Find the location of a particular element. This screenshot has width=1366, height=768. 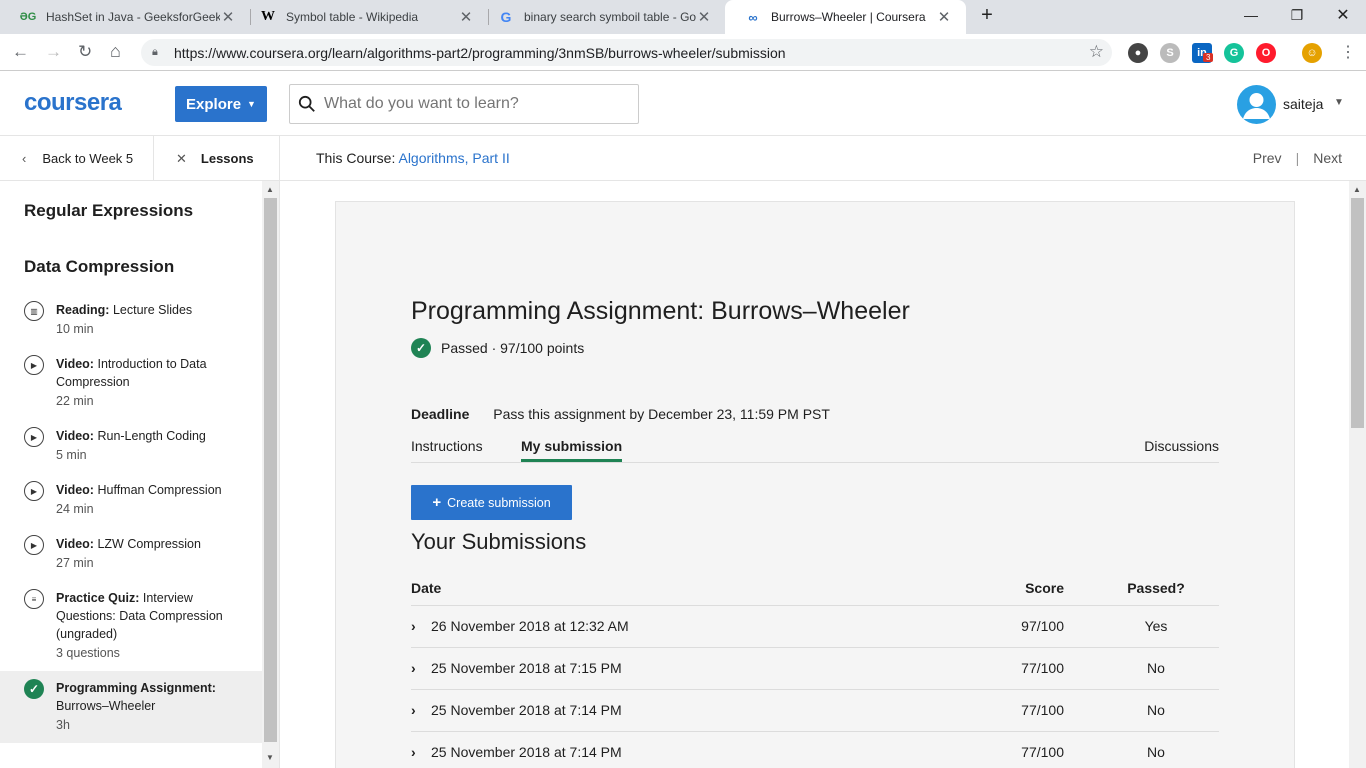

table-row: › 25 November 2018 at 7:15 PM 77/100 No is located at coordinates (815, 669).